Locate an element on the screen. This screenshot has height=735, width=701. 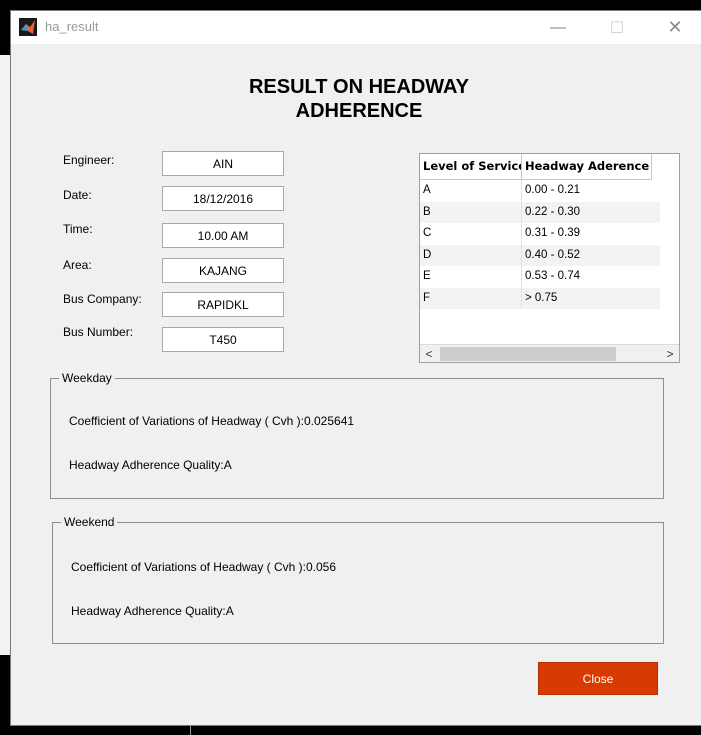
table-row: A 0.00 - 0.21 is located at coordinates (540, 191).